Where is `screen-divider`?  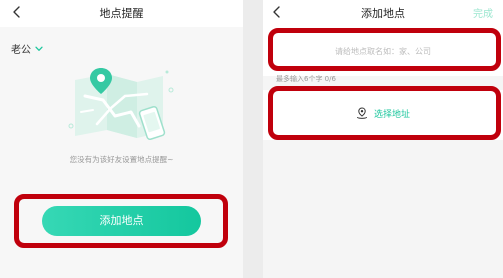
screen-divider is located at coordinates (253, 139).